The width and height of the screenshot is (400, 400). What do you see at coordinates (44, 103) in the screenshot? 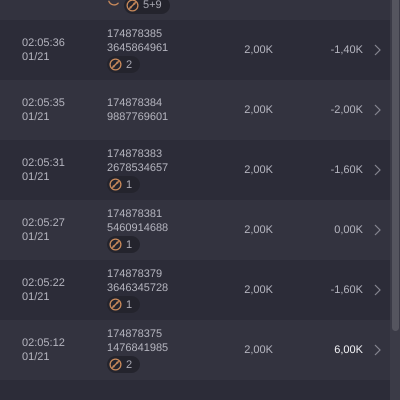
I see `time-text: 02:05:35` at bounding box center [44, 103].